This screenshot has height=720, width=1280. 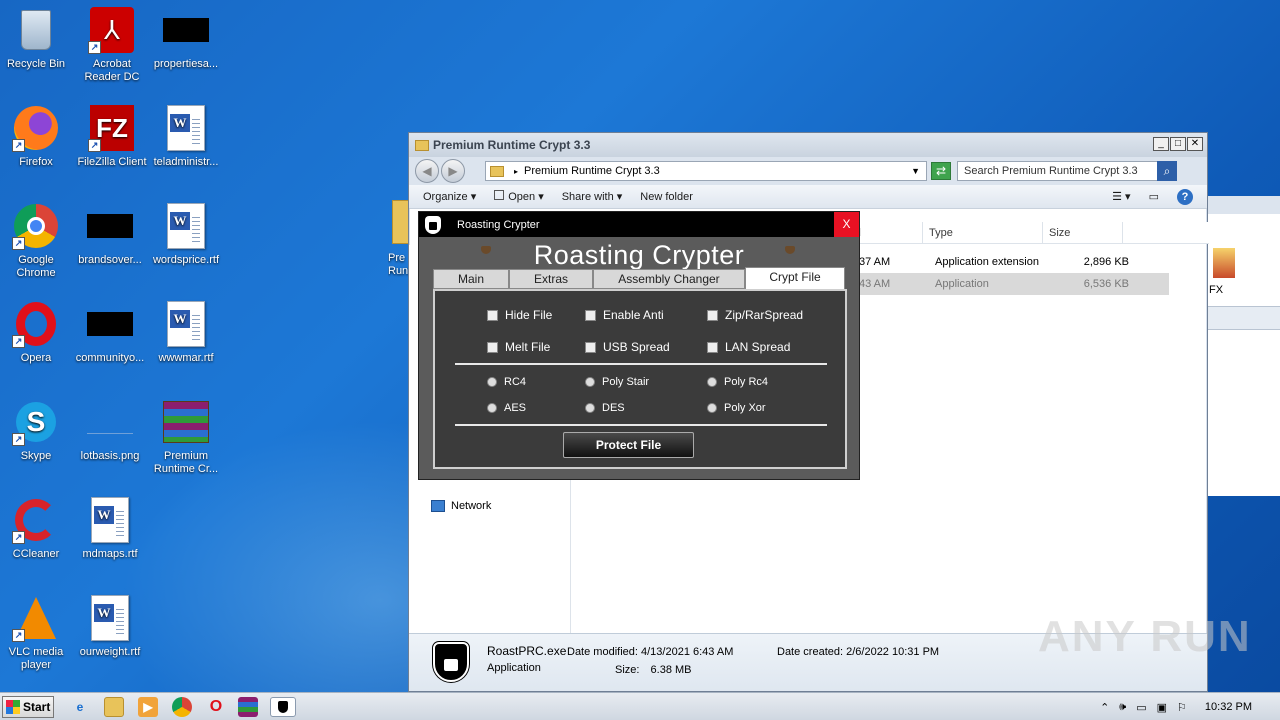 What do you see at coordinates (639, 224) in the screenshot?
I see `crypter-titlebar: Roasting Crypter` at bounding box center [639, 224].